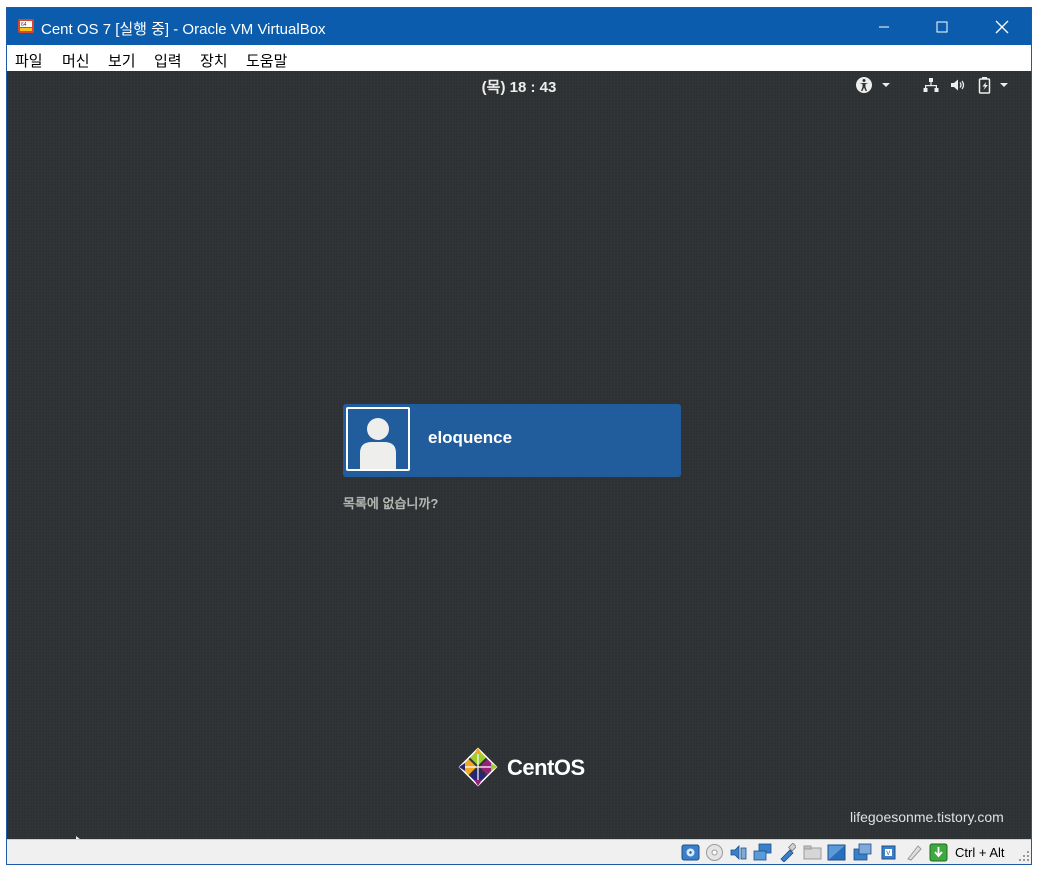  What do you see at coordinates (168, 60) in the screenshot?
I see `menu-input: 입력` at bounding box center [168, 60].